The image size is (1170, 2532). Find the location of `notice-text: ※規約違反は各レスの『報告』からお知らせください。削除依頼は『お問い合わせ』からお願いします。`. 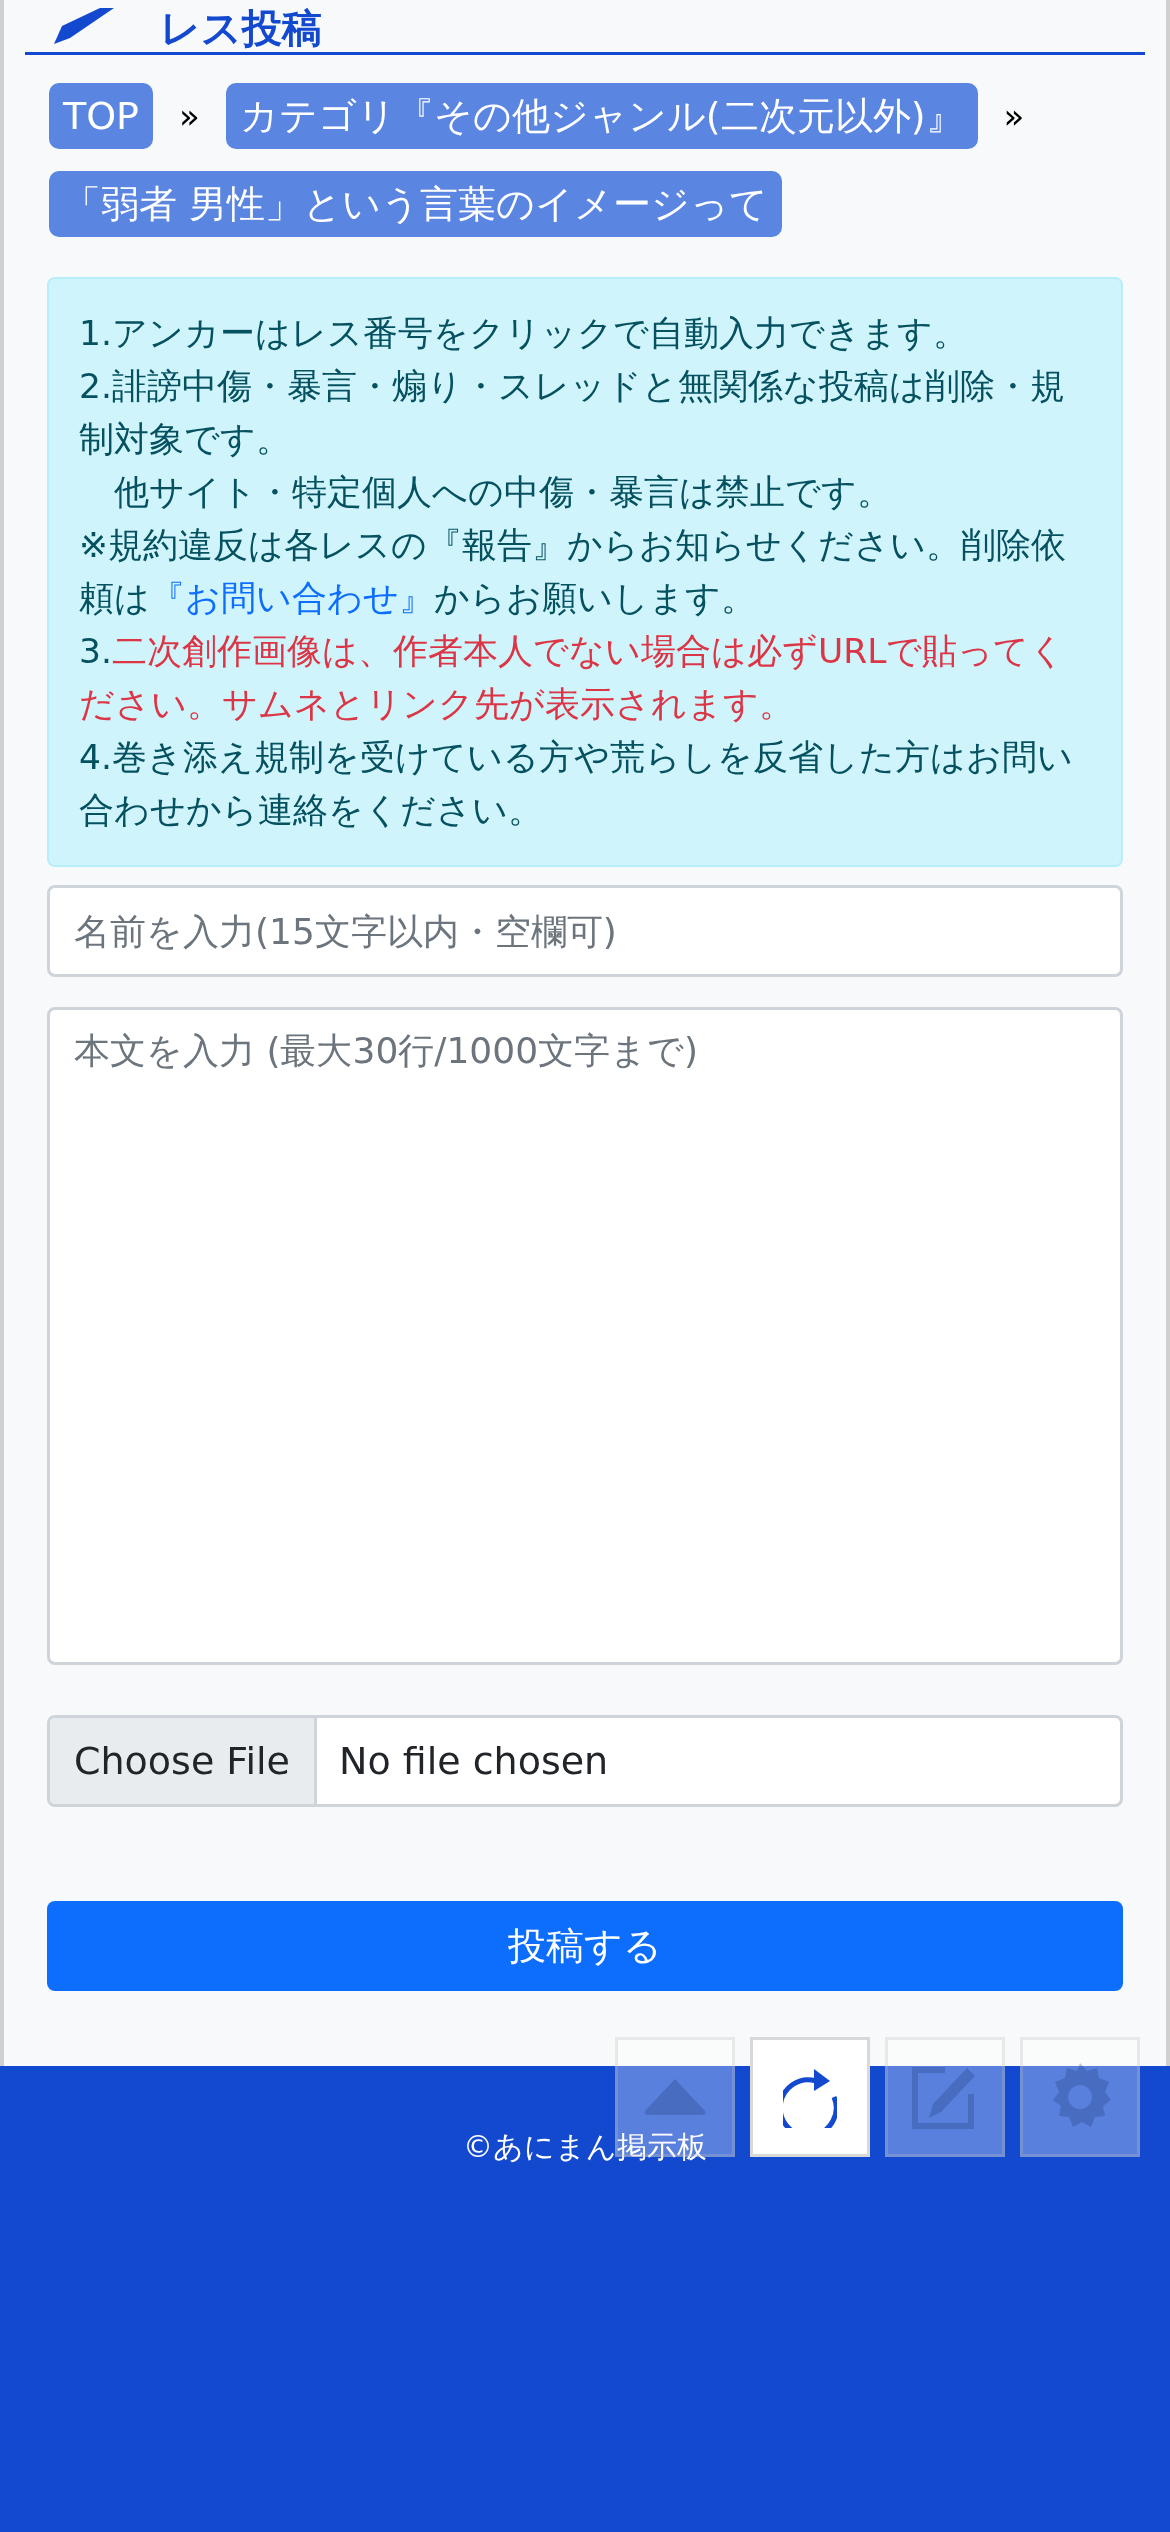

notice-text: ※規約違反は各レスの『報告』からお知らせください。削除依頼は『お問い合わせ』からお願いします。 is located at coordinates (573, 572).